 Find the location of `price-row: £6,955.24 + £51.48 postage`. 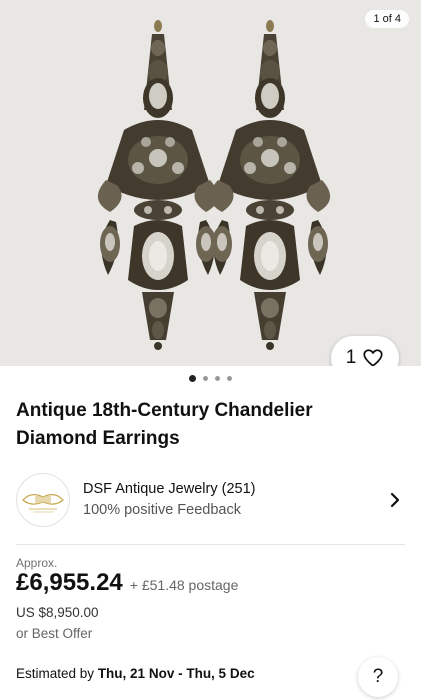

price-row: £6,955.24 + £51.48 postage is located at coordinates (127, 583).